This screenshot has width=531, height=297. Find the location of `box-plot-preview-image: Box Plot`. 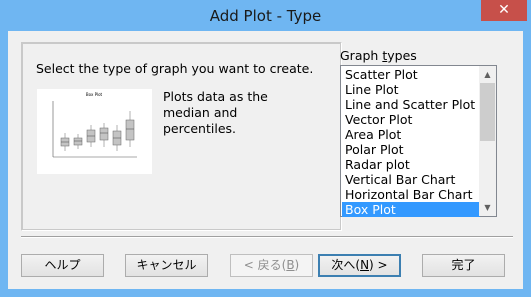

box-plot-preview-image: Box Plot is located at coordinates (94, 125).